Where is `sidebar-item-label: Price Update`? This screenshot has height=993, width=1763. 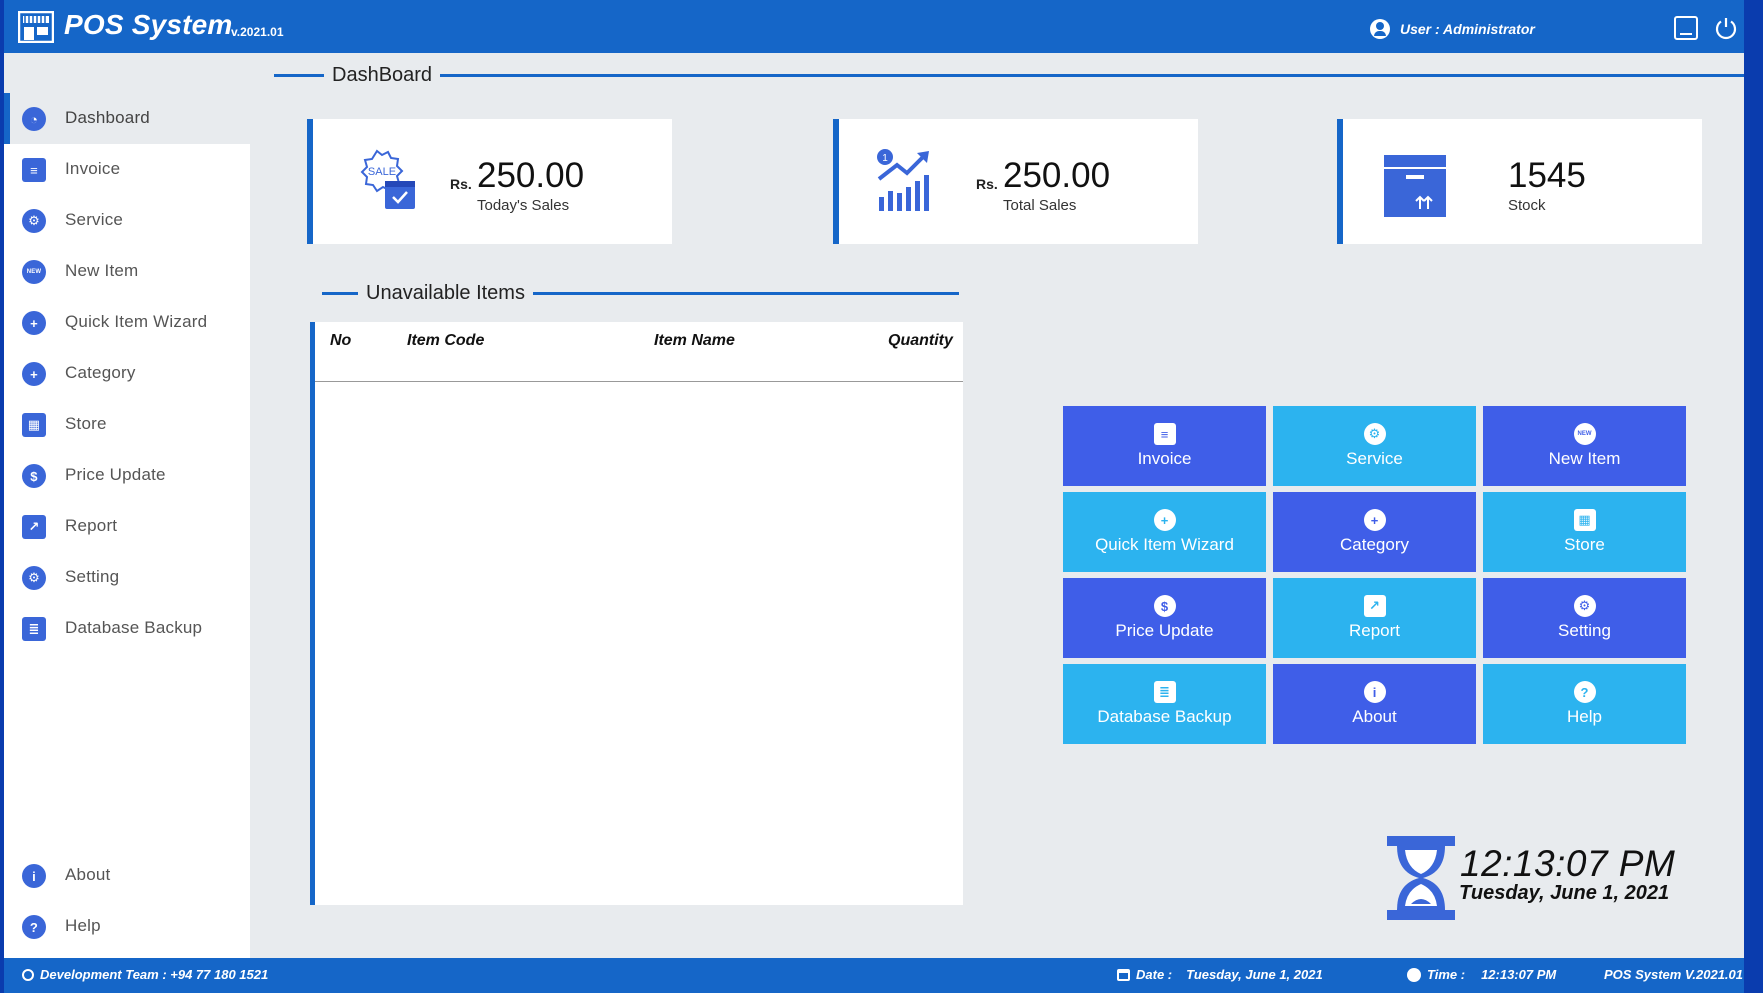
sidebar-item-label: Price Update is located at coordinates (115, 474).